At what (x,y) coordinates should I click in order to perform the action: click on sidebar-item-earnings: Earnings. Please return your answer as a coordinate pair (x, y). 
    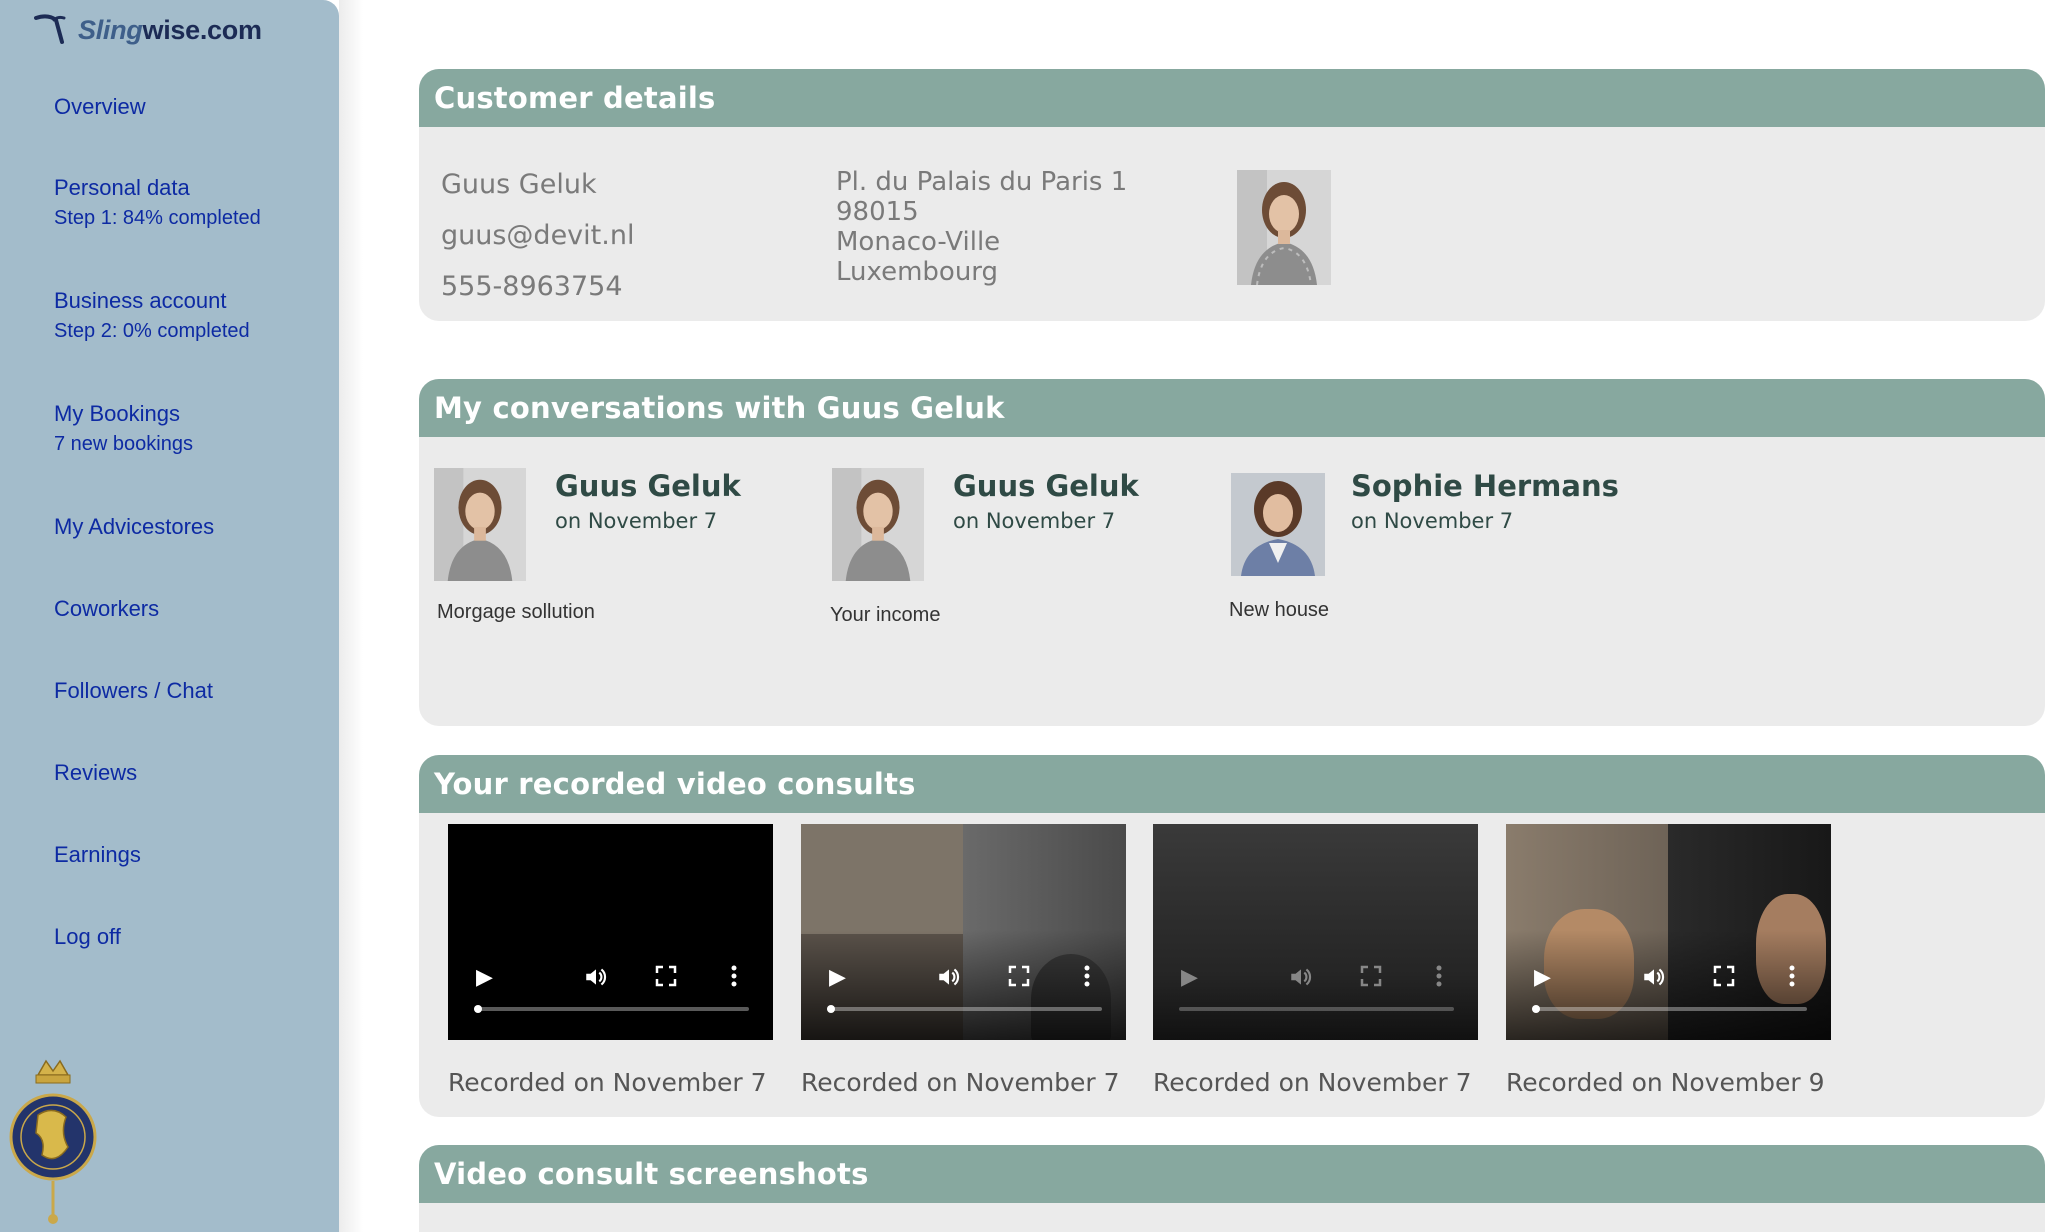
    Looking at the image, I should click on (97, 855).